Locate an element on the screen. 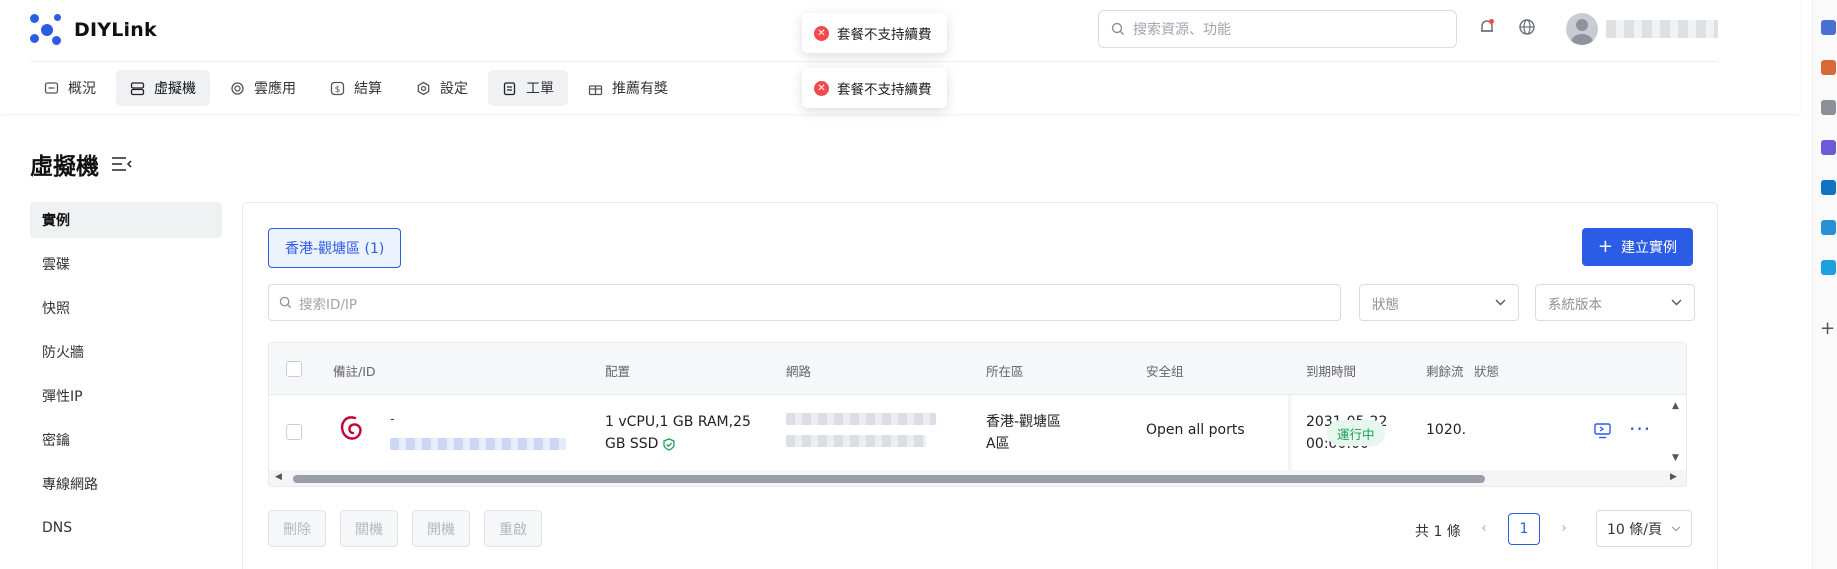  nav-item-billing: $ 結算 is located at coordinates (356, 88).